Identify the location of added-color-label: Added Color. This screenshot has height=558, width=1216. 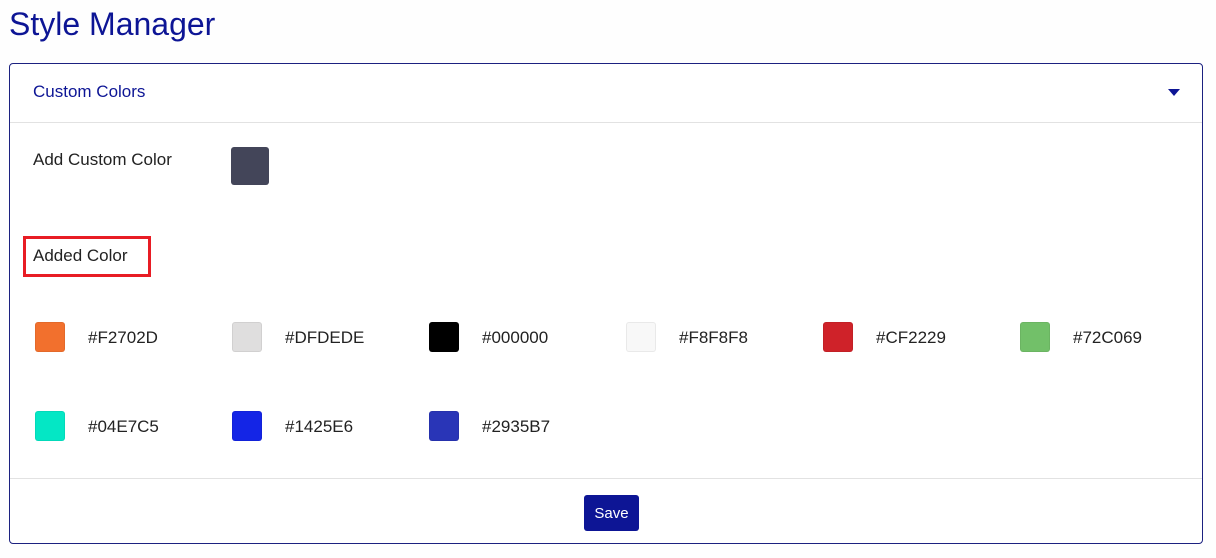
(80, 255).